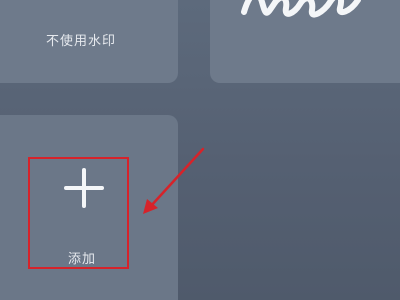  Describe the element at coordinates (301, 9) in the screenshot. I see `handwritten-signature-icon` at that location.